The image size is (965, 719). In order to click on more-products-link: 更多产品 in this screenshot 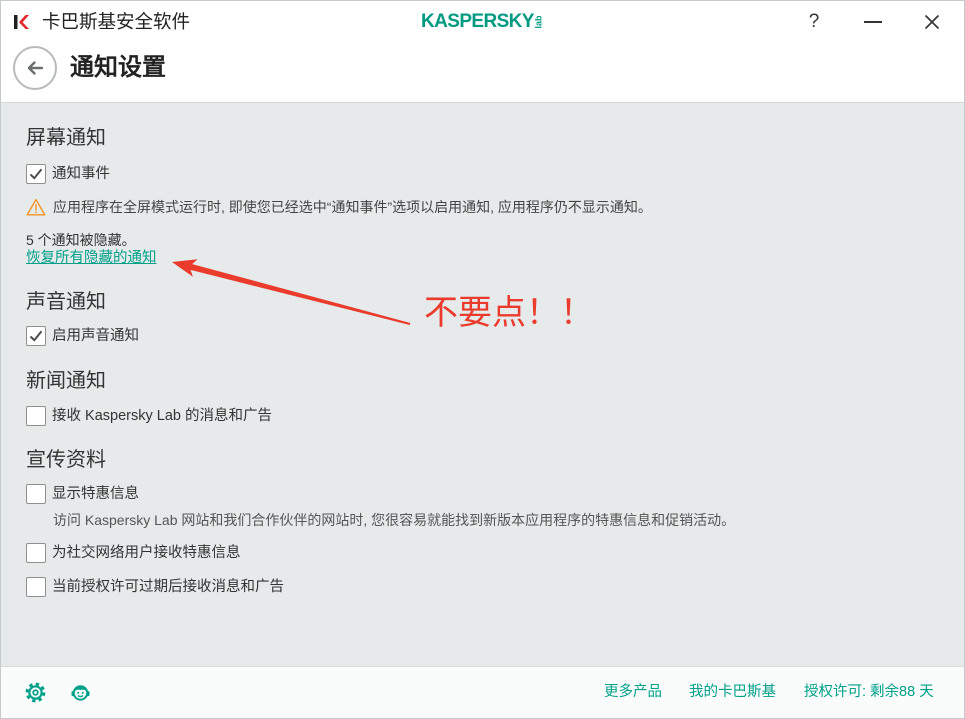, I will do `click(633, 692)`.